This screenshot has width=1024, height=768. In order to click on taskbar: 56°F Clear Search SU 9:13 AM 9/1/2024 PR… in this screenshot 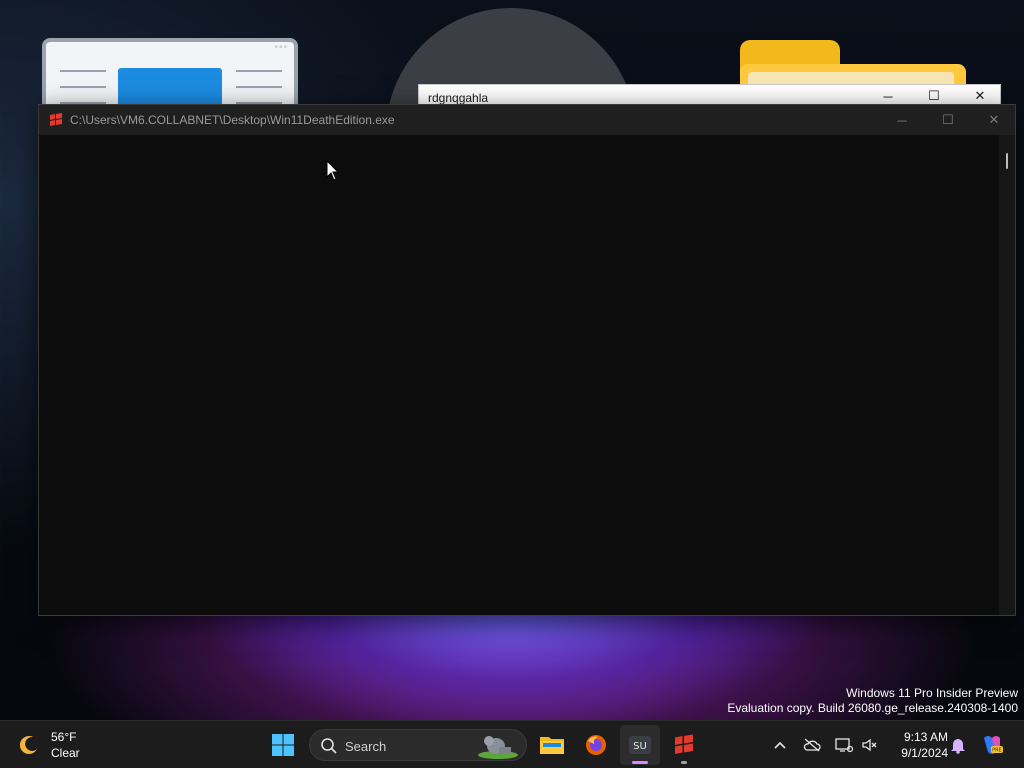, I will do `click(512, 744)`.